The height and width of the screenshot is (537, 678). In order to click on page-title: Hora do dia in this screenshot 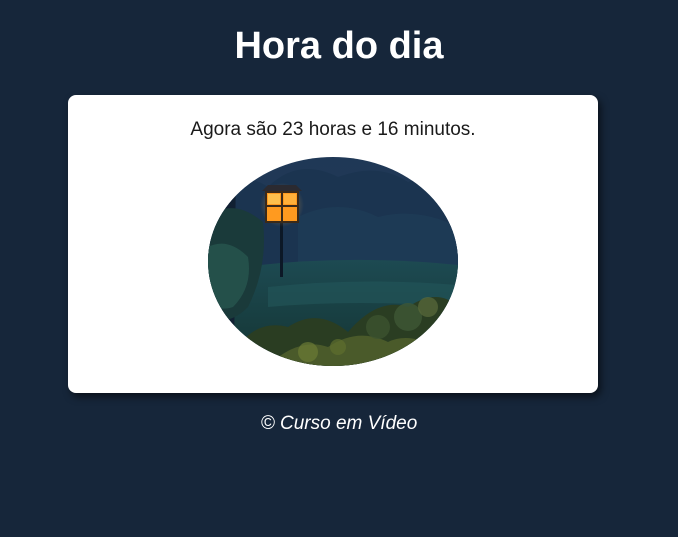, I will do `click(339, 46)`.